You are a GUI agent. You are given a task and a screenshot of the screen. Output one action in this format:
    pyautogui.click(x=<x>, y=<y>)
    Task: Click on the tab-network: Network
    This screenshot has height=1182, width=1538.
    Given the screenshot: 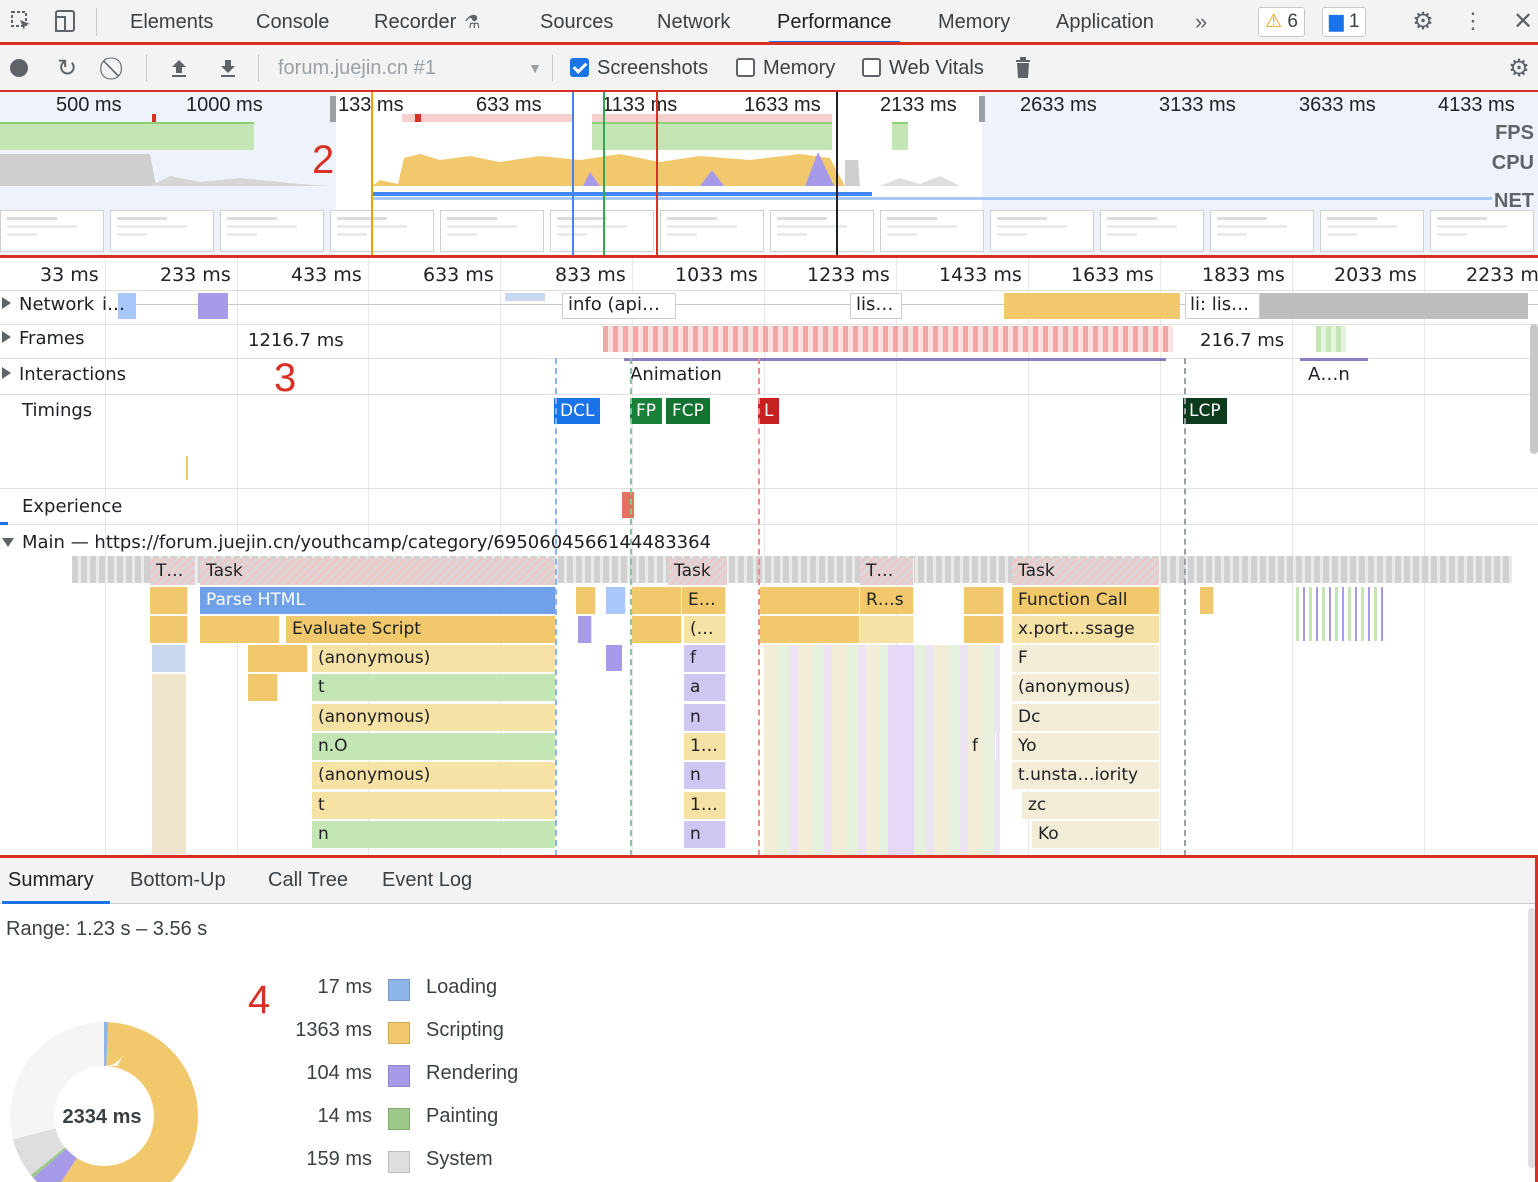 What is the action you would take?
    pyautogui.click(x=693, y=22)
    